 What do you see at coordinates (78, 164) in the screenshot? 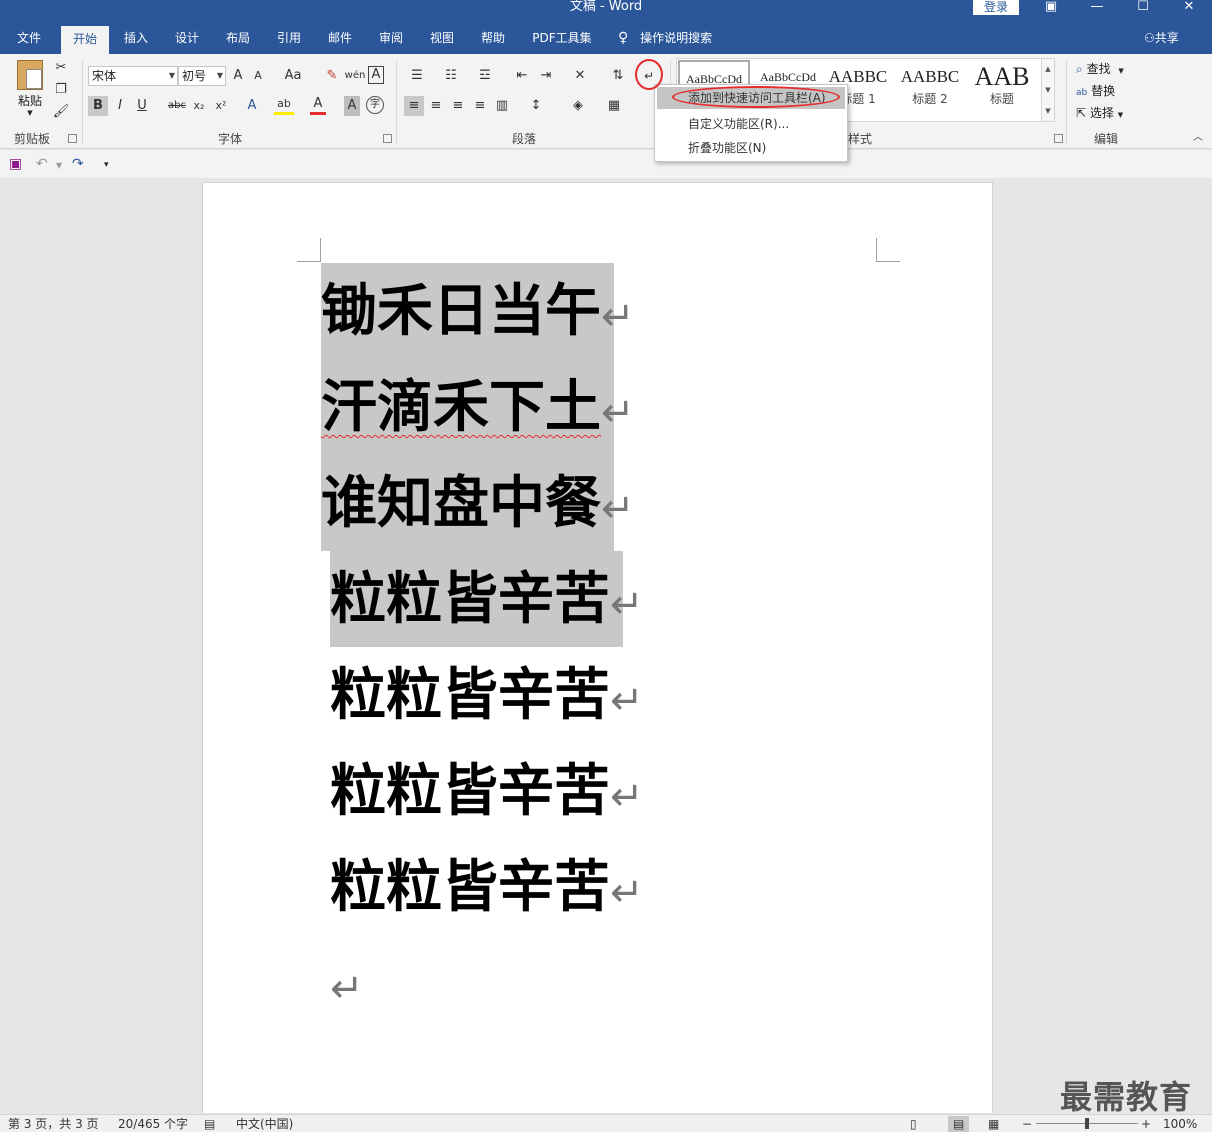
I see `redo-icon: ↷` at bounding box center [78, 164].